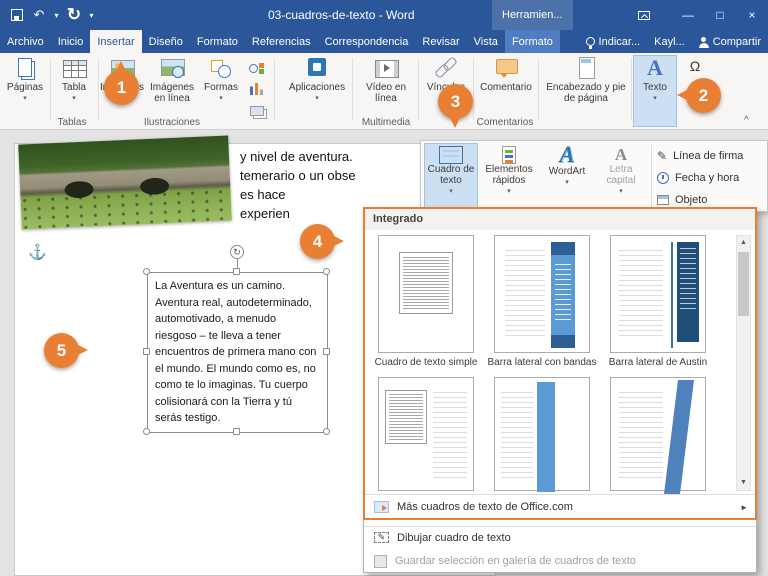  I want to click on encabezado-button: Encabezado y pie de página, so click(586, 91).